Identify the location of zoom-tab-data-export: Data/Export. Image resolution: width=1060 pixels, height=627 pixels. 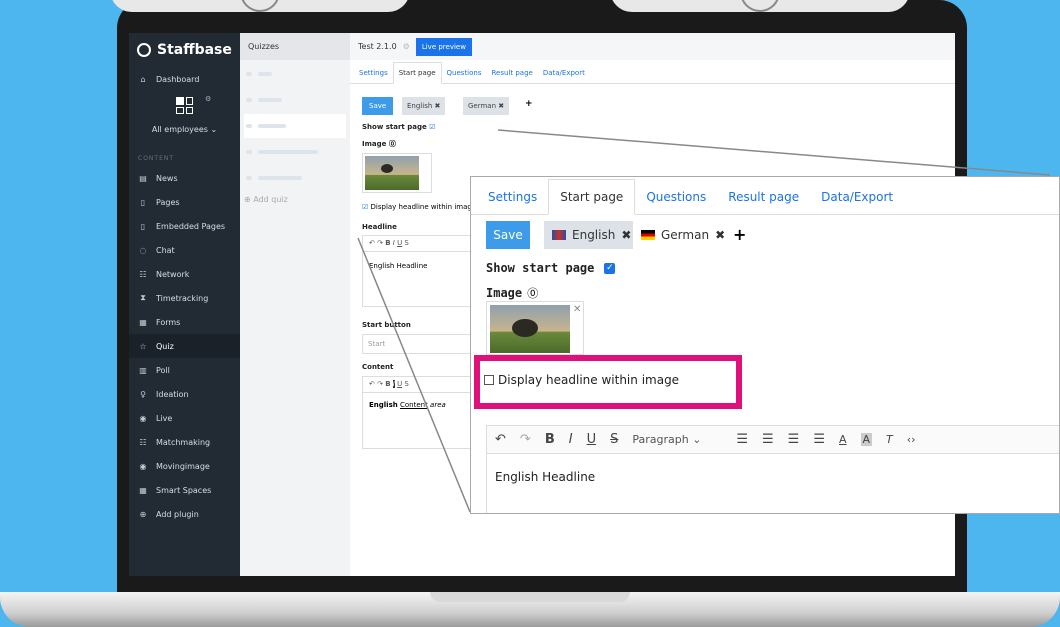
(857, 197).